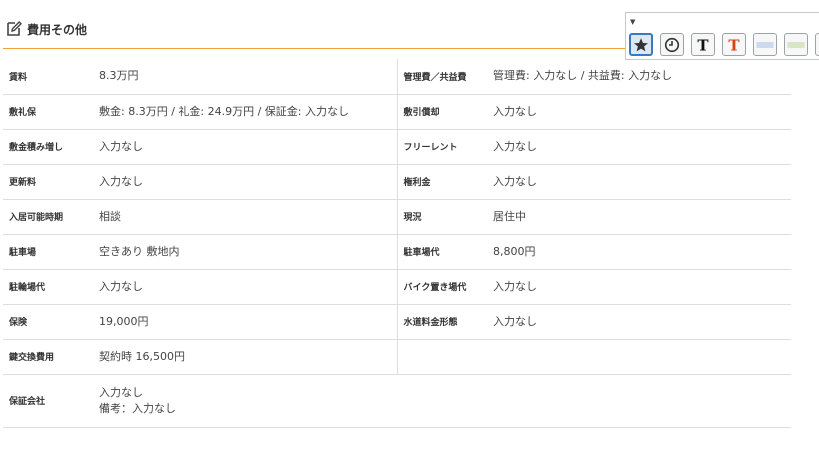 The width and height of the screenshot is (819, 475). What do you see at coordinates (48, 287) in the screenshot?
I see `field-label: 駐輪場代` at bounding box center [48, 287].